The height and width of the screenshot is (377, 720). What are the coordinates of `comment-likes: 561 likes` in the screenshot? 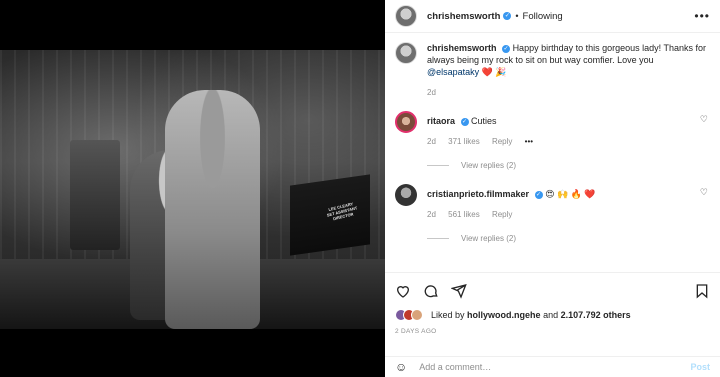 It's located at (464, 214).